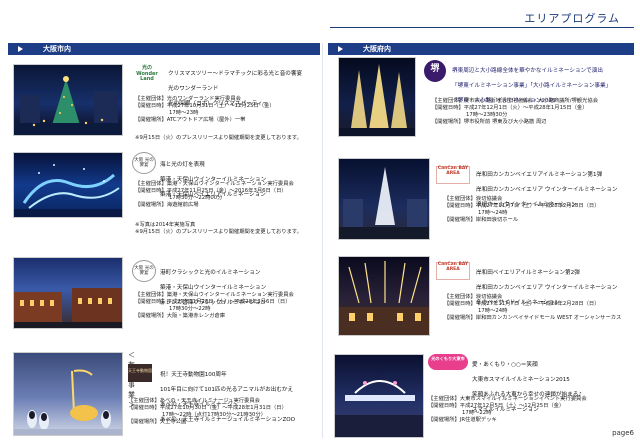 This screenshot has height=443, width=640. Describe the element at coordinates (533, 318) in the screenshot. I see `info-line: 【開催場所】岸和田カンカンベイサイドモール WEST オーシャンサーカス` at that location.